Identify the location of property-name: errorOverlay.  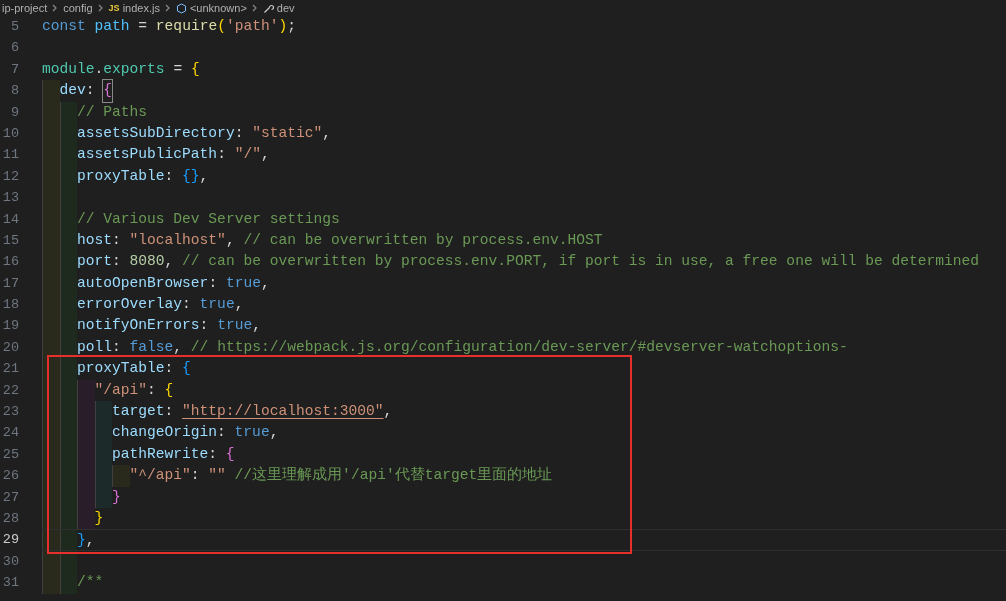
(130, 305).